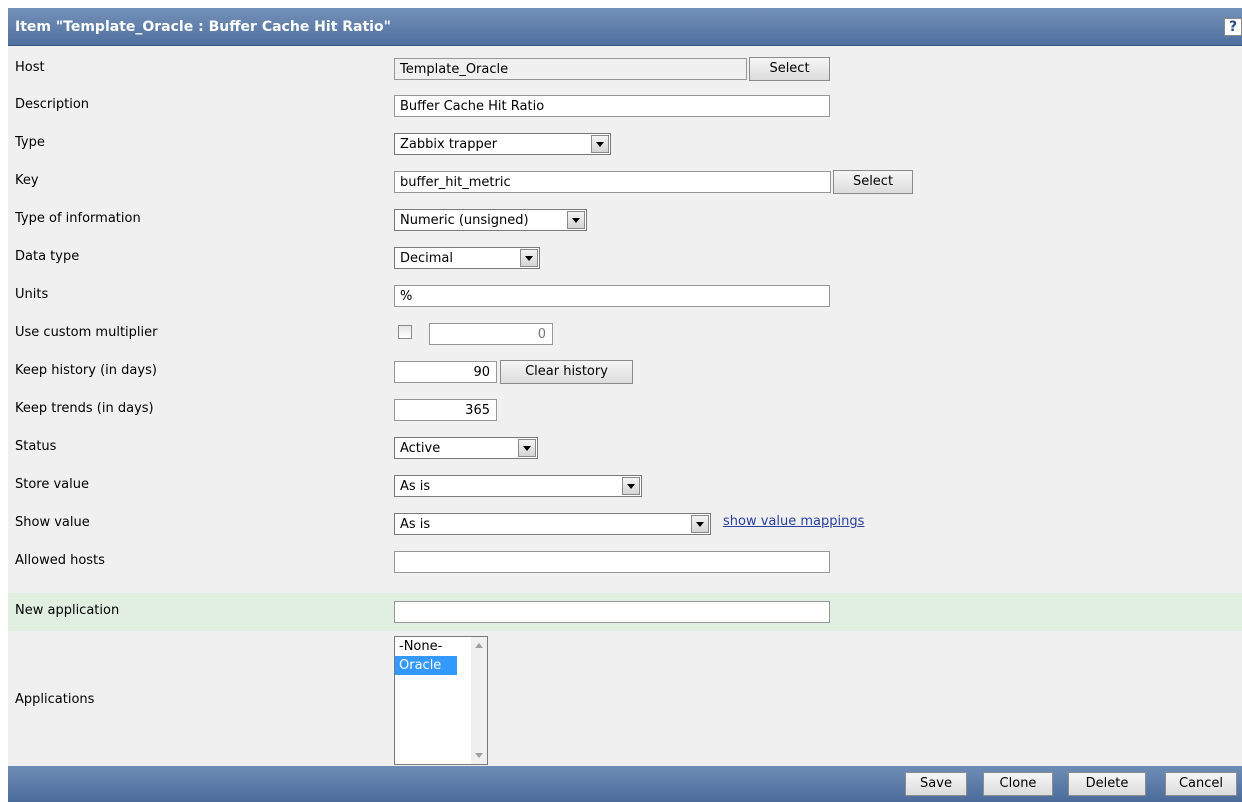 This screenshot has height=802, width=1242. What do you see at coordinates (427, 258) in the screenshot?
I see `data-type-value: Decimal` at bounding box center [427, 258].